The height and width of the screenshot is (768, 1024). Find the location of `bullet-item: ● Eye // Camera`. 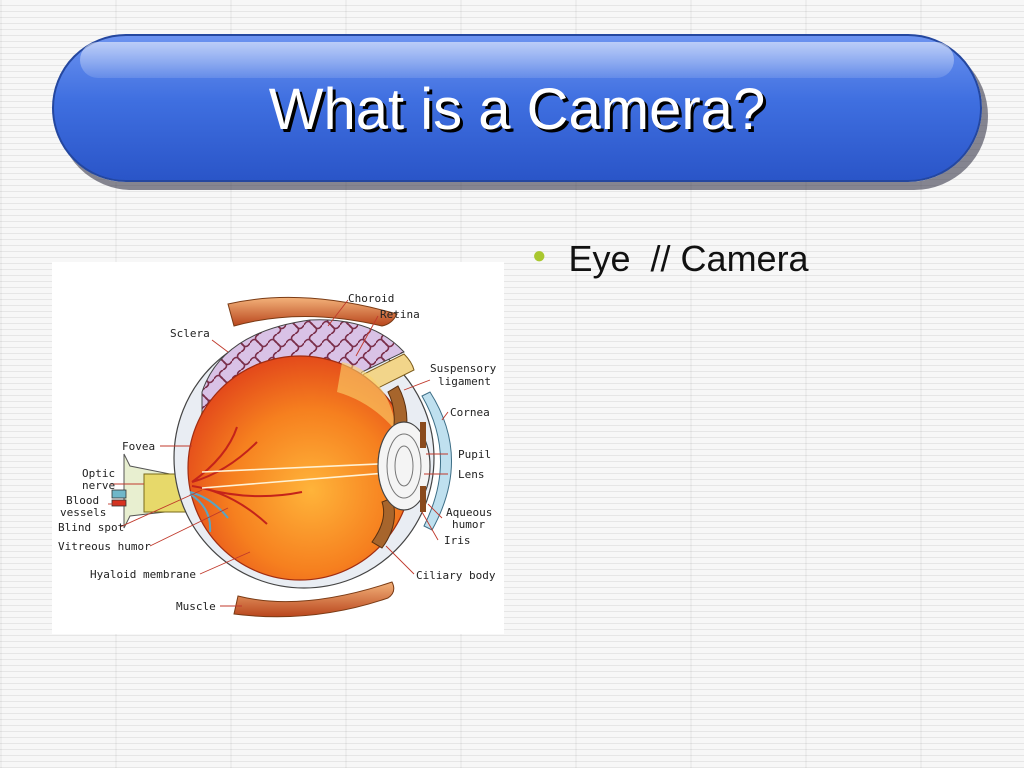

bullet-item: ● Eye // Camera is located at coordinates (670, 259).